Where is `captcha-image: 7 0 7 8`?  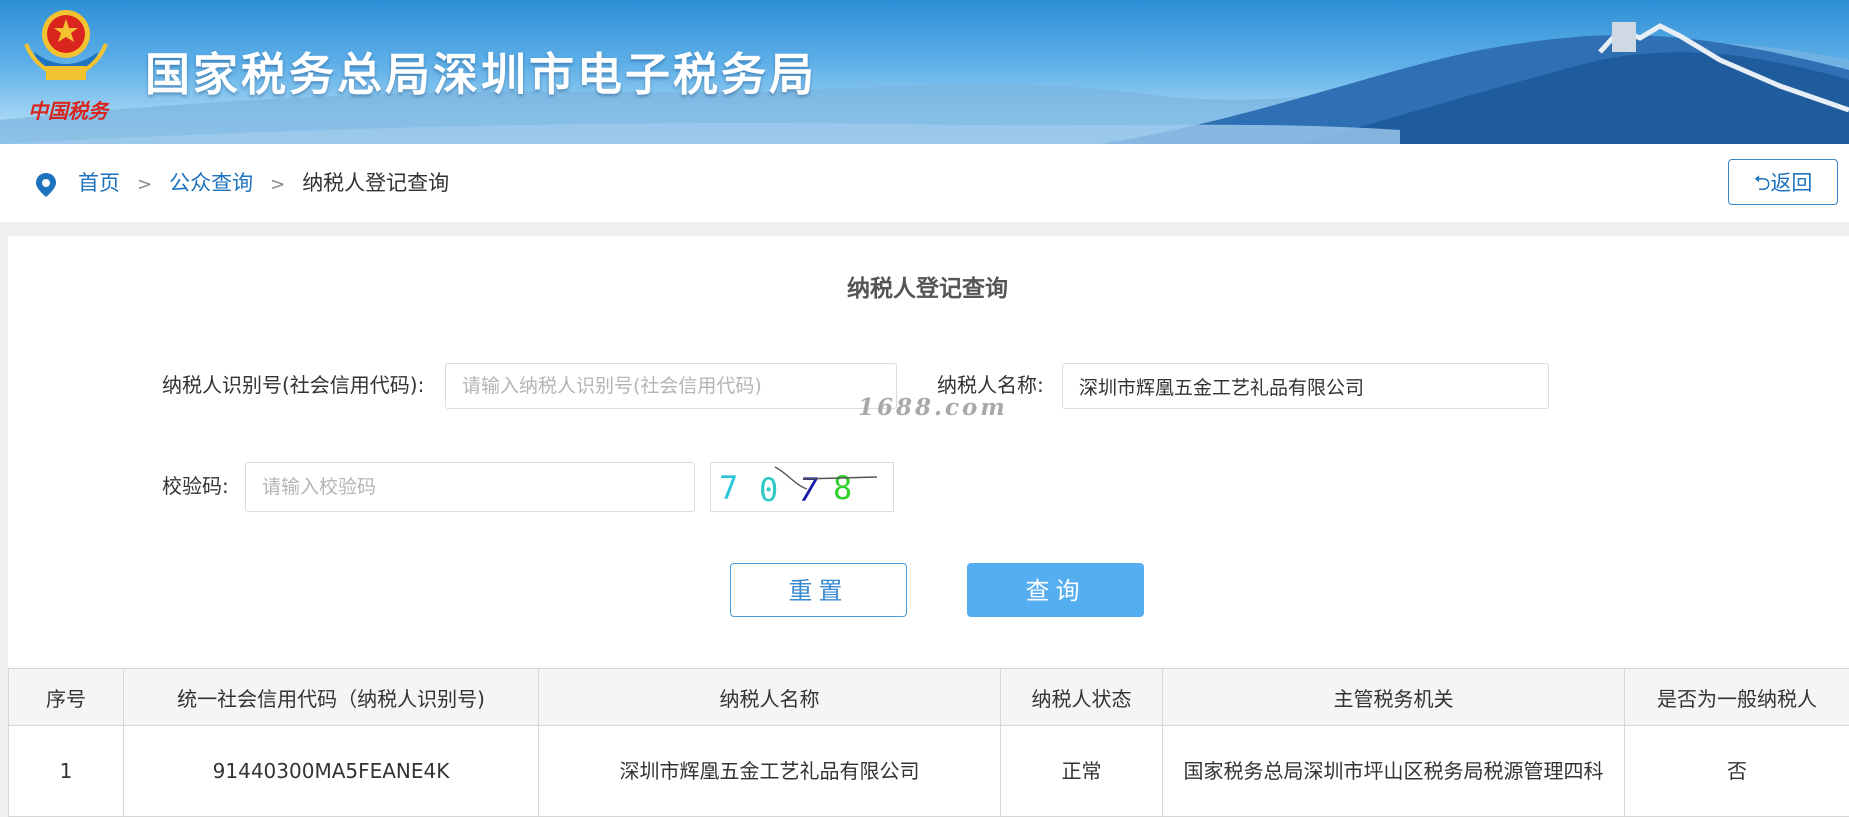 captcha-image: 7 0 7 8 is located at coordinates (802, 487).